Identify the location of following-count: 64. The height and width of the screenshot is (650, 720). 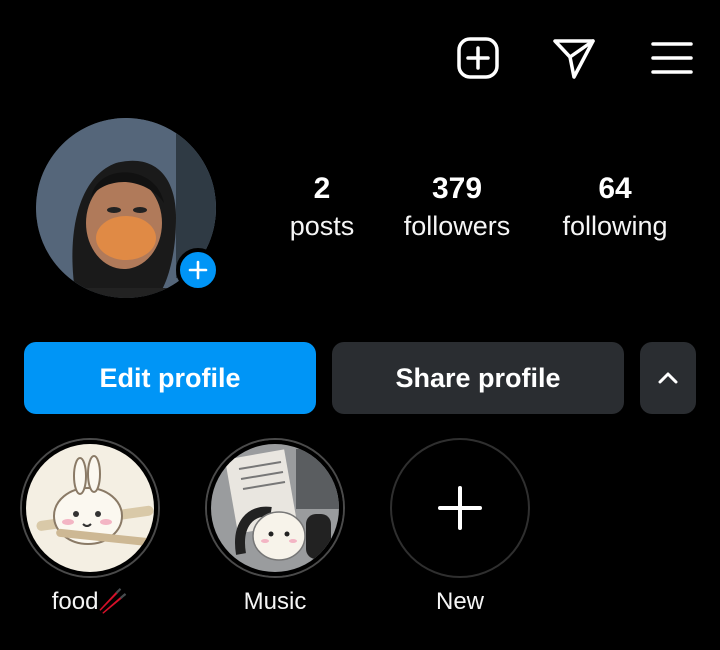
(615, 188).